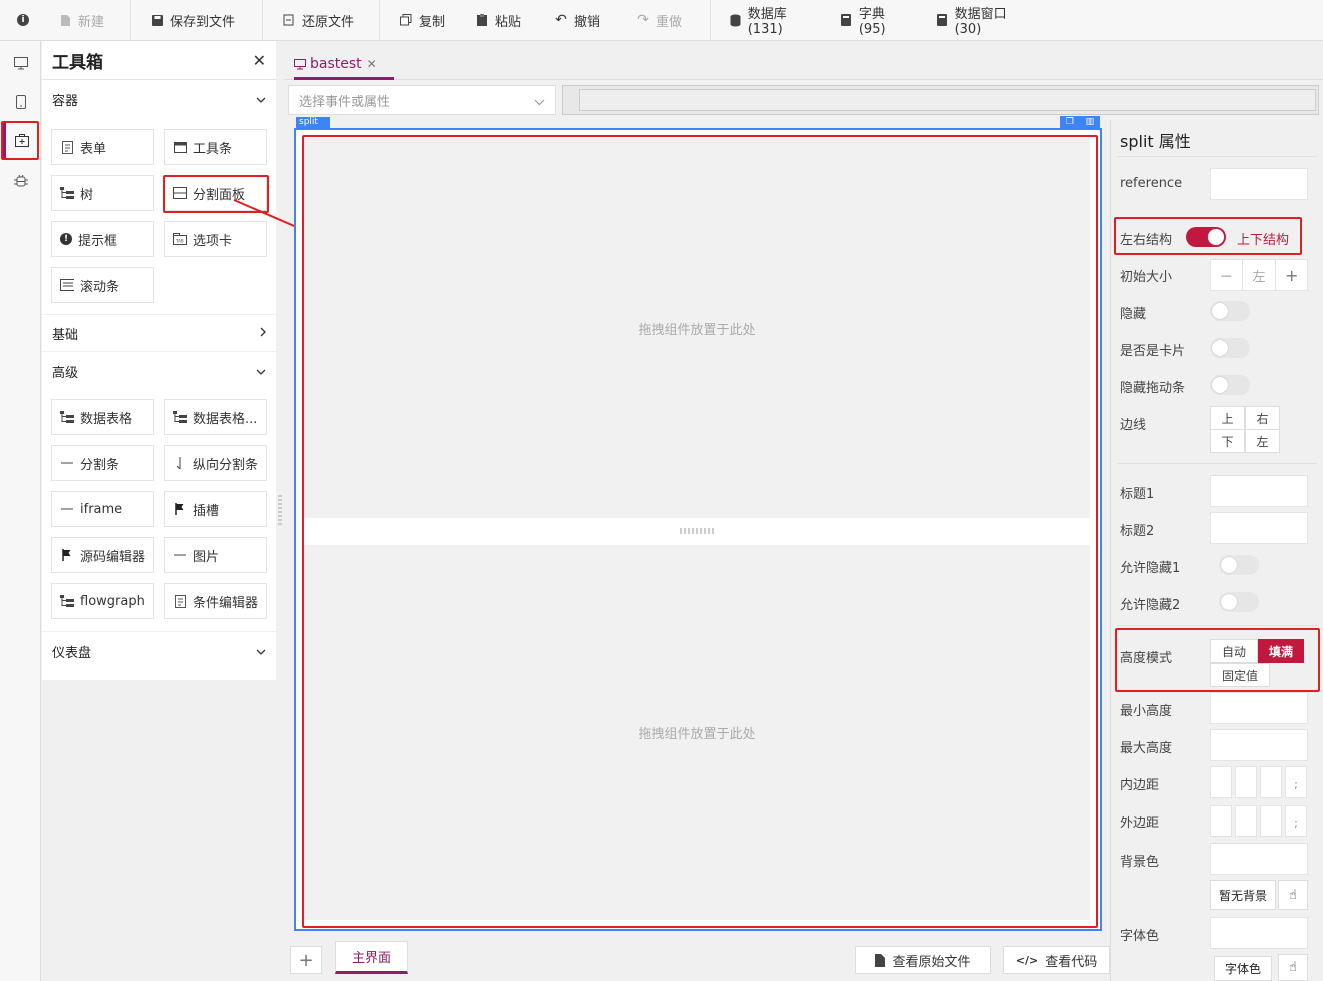 This screenshot has height=981, width=1323. I want to click on info-button: i, so click(23, 20).